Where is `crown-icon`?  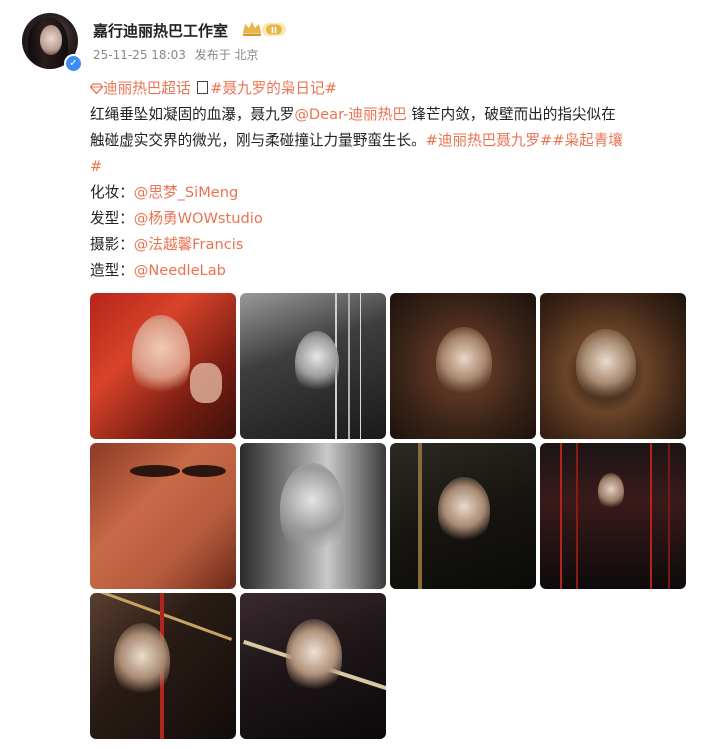
crown-icon is located at coordinates (252, 27).